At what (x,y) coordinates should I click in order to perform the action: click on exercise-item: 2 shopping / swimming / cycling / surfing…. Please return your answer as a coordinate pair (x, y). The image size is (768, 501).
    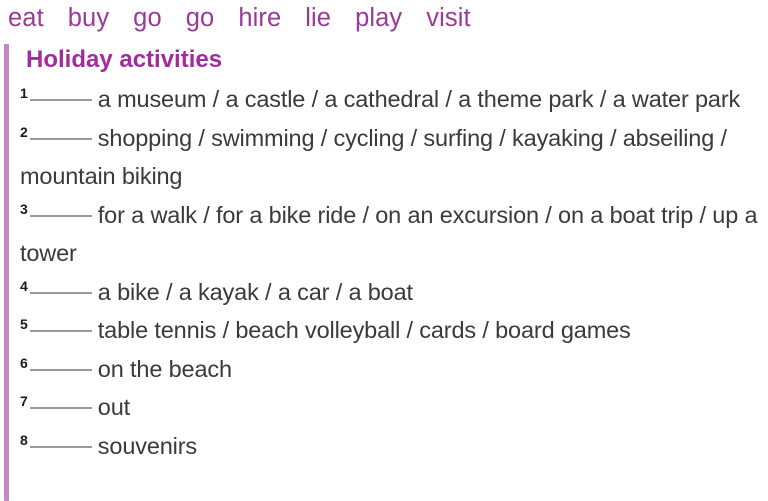
    Looking at the image, I should click on (394, 157).